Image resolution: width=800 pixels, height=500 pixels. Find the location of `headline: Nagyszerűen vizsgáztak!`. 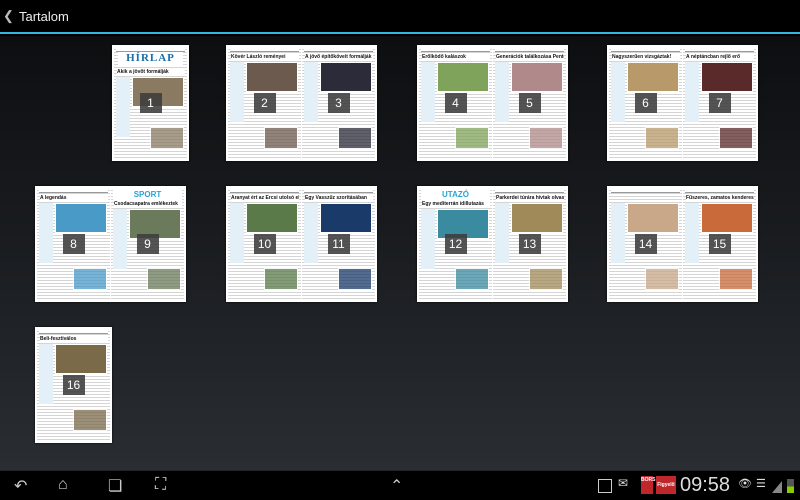

headline: Nagyszerűen vizsgáztak! is located at coordinates (646, 57).